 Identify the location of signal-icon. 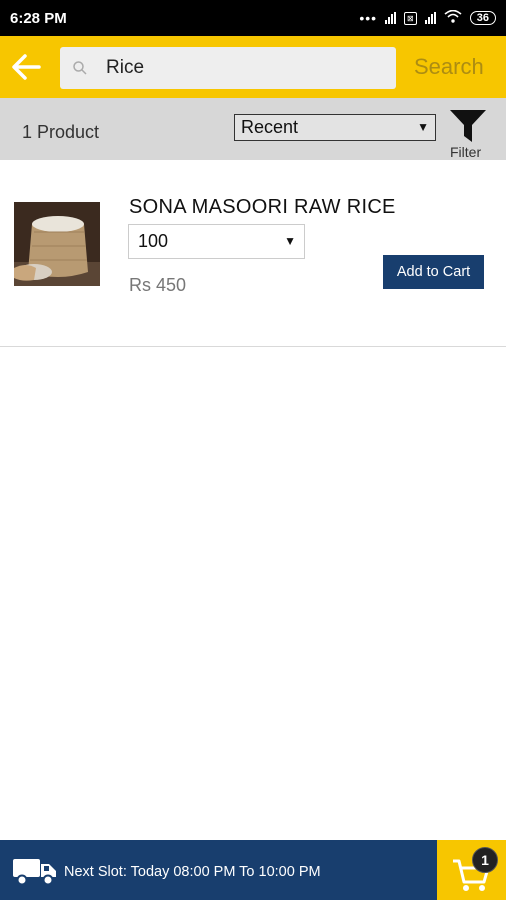
(391, 18).